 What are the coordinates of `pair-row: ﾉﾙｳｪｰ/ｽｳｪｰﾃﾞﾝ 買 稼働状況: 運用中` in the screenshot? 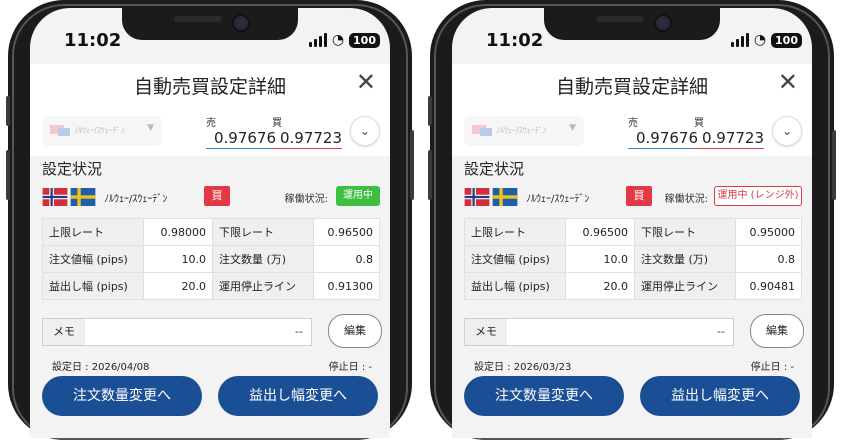 It's located at (211, 198).